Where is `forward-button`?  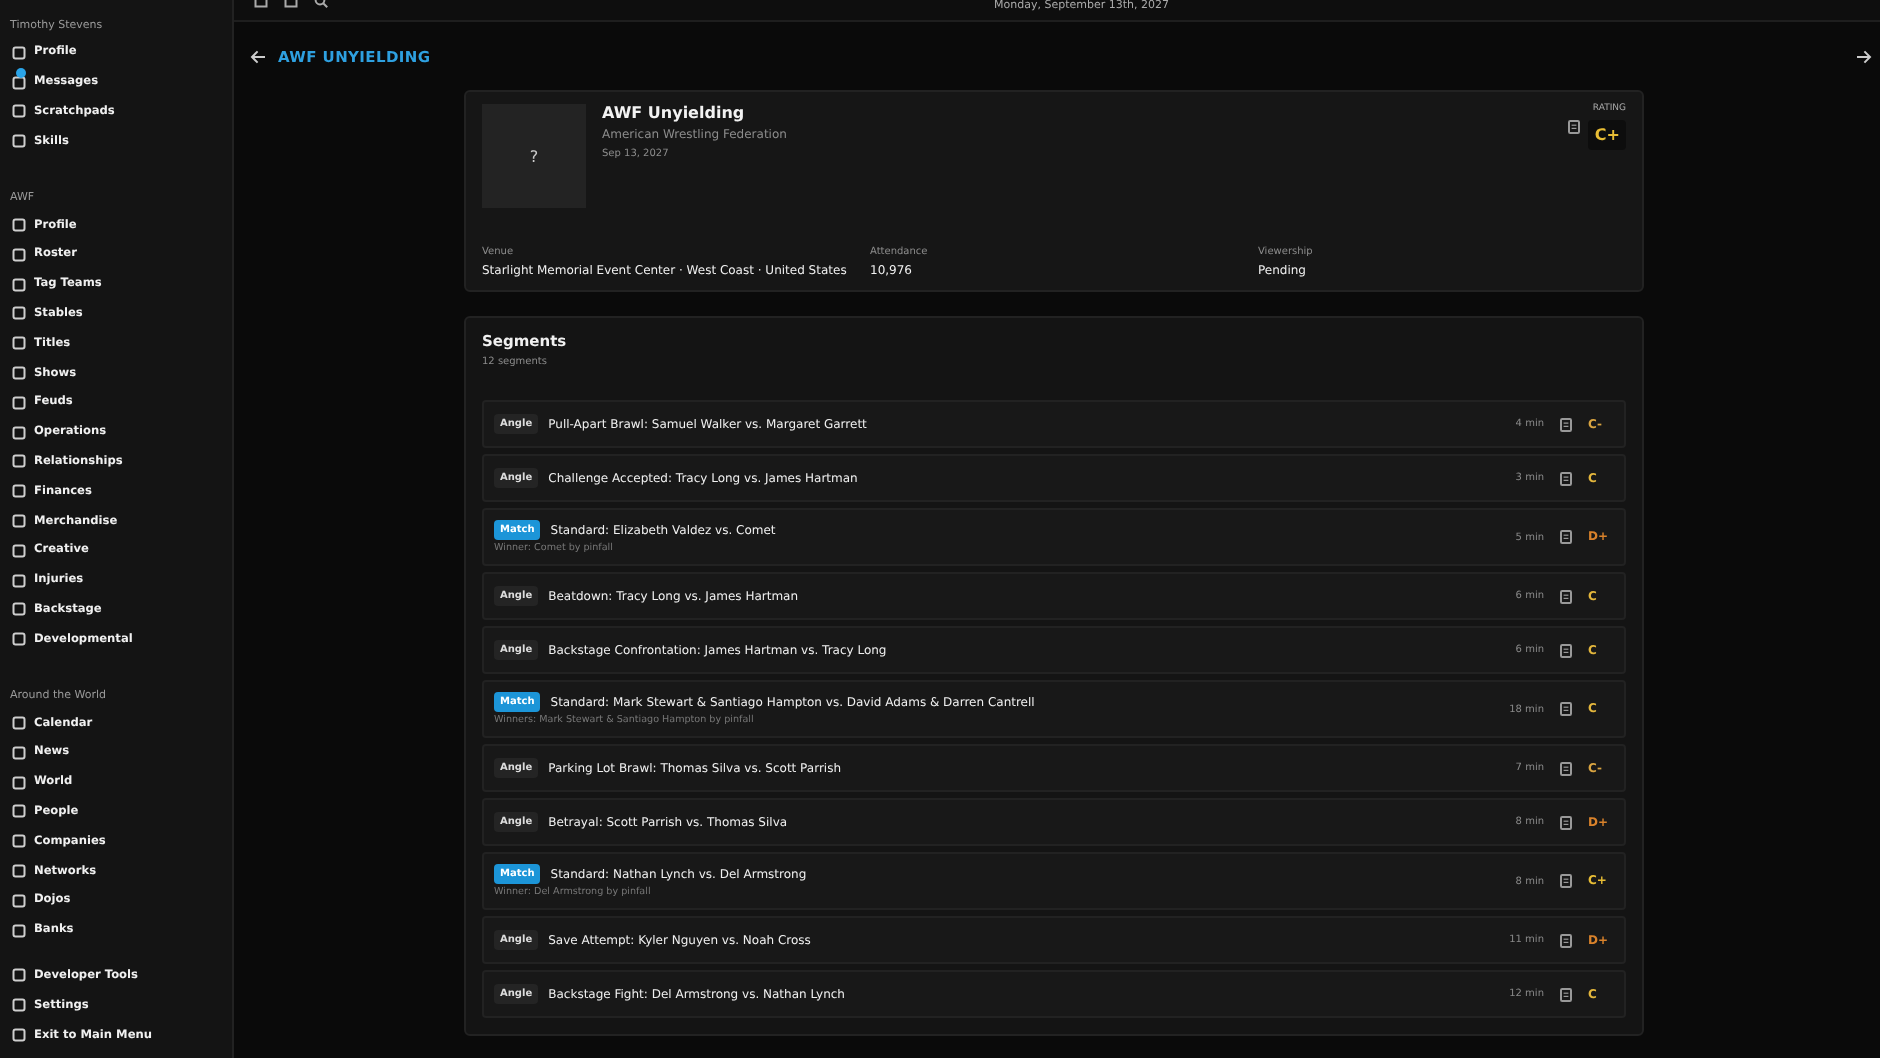
forward-button is located at coordinates (1864, 56).